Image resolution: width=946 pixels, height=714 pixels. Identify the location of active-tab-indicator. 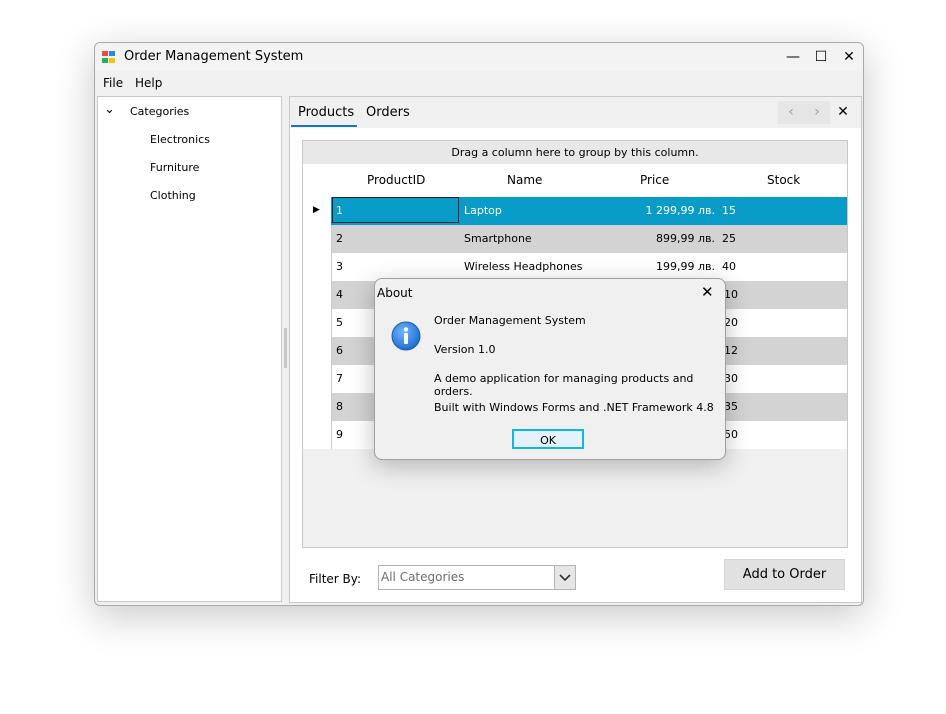
(324, 126).